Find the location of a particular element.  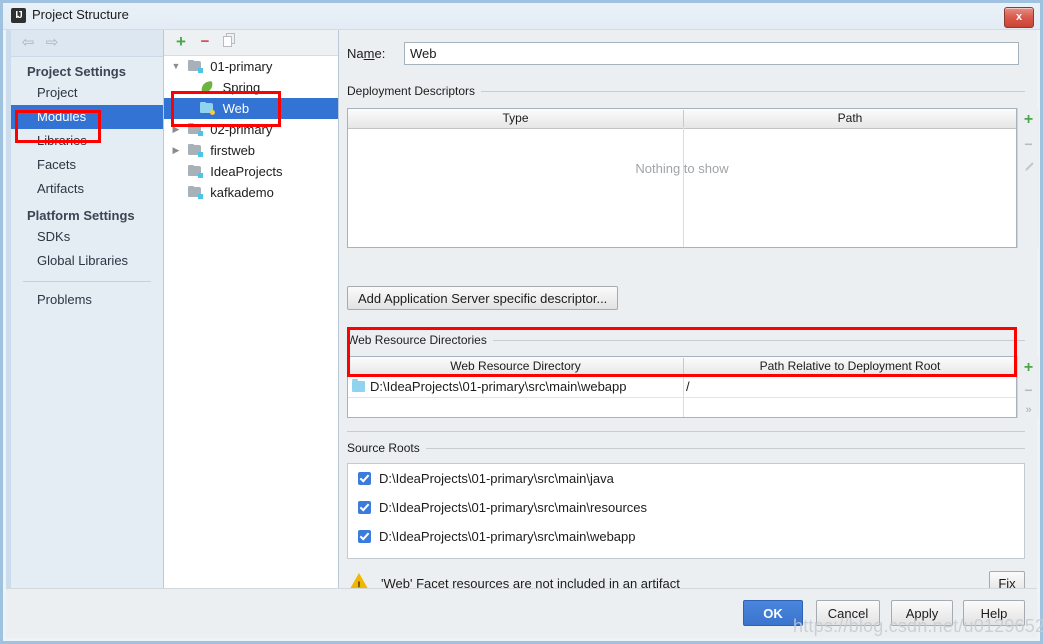

add-module-icon: + is located at coordinates (181, 42).